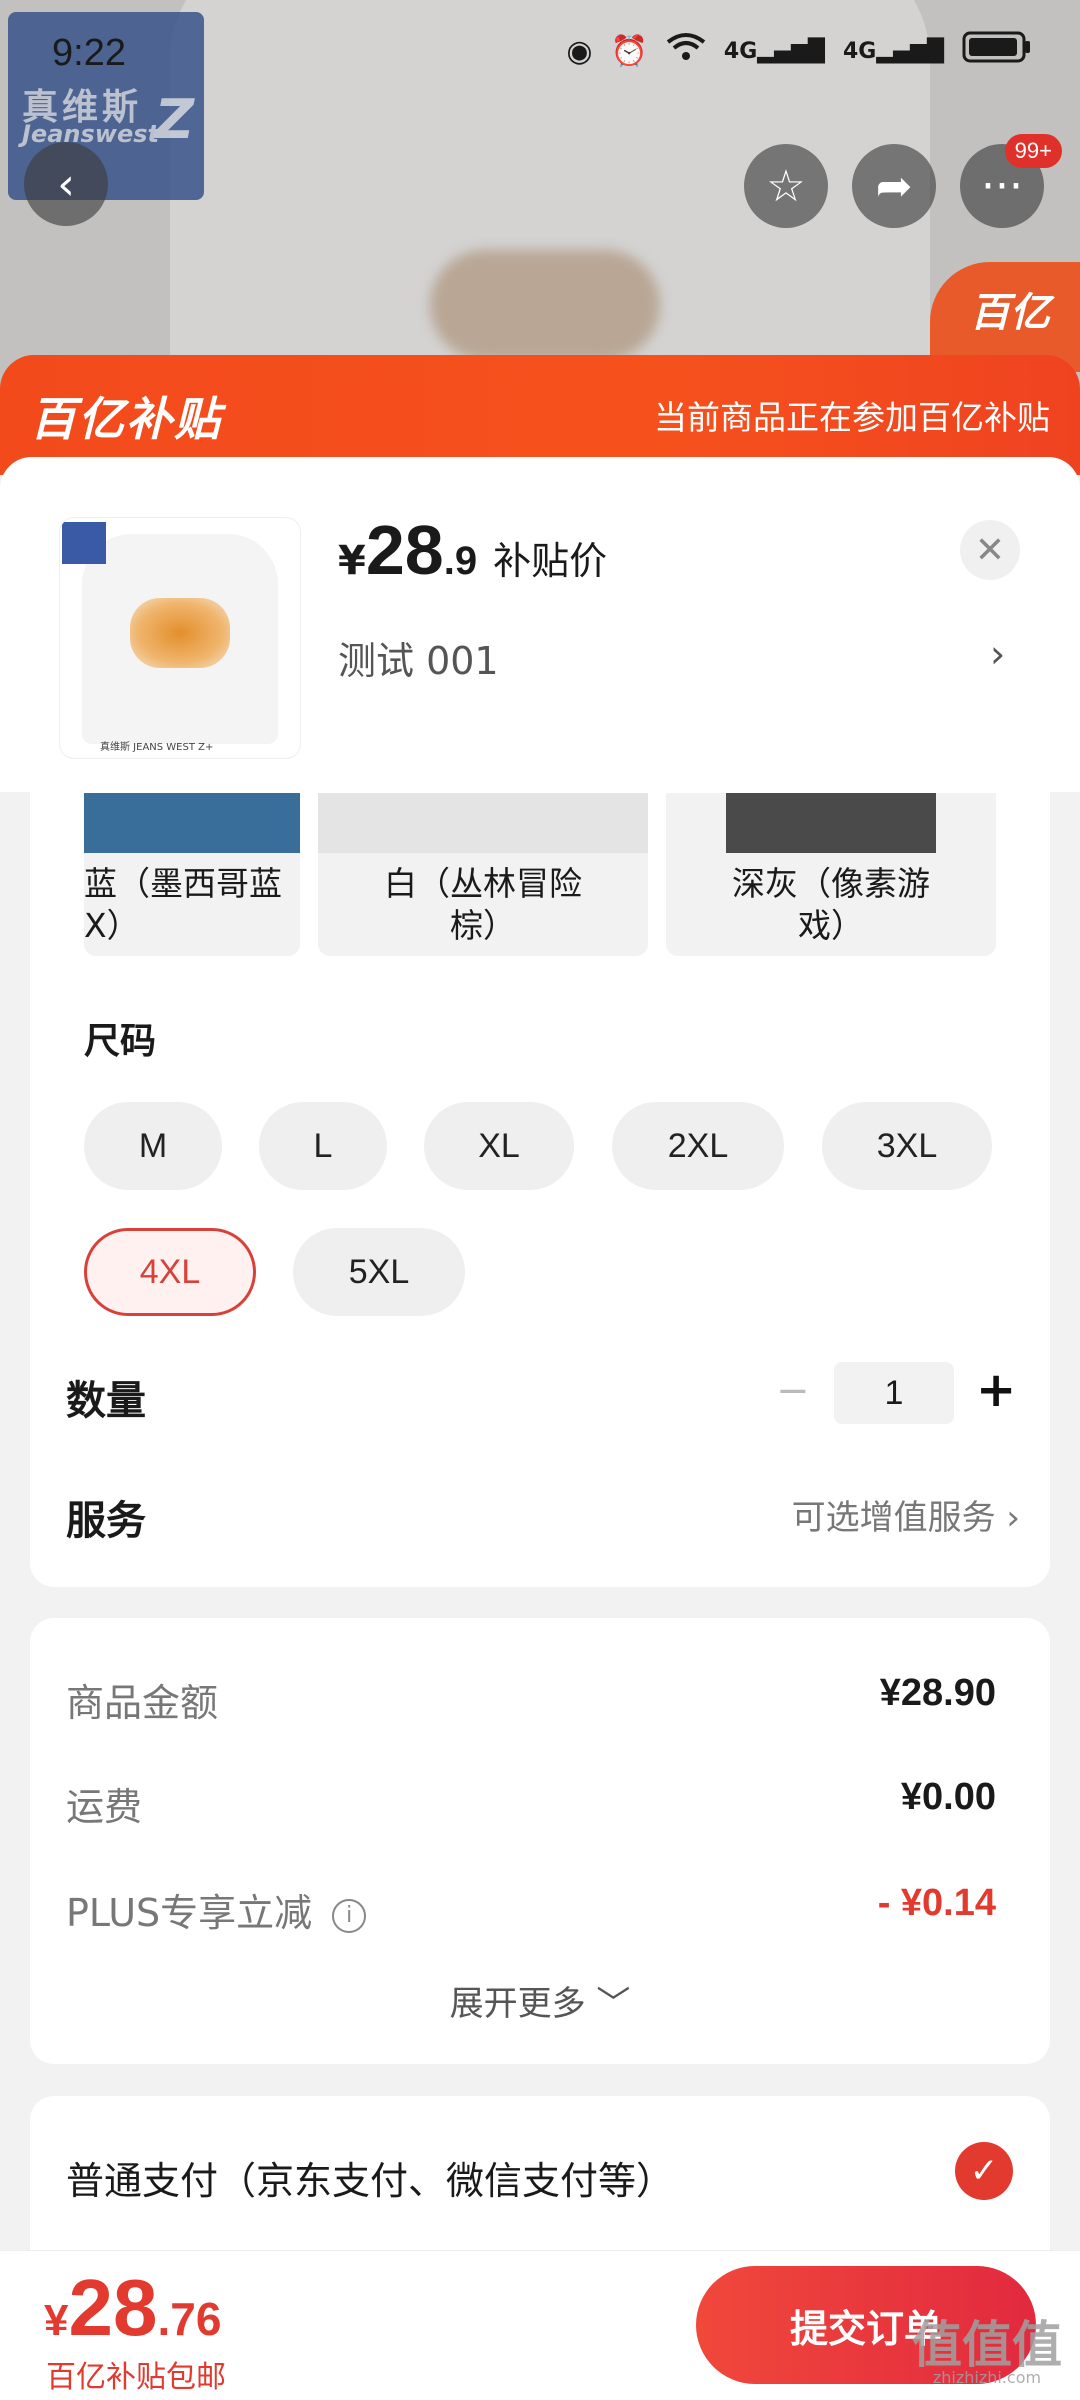 The width and height of the screenshot is (1080, 2400). Describe the element at coordinates (104, 1807) in the screenshot. I see `shipping-label: 运费` at that location.